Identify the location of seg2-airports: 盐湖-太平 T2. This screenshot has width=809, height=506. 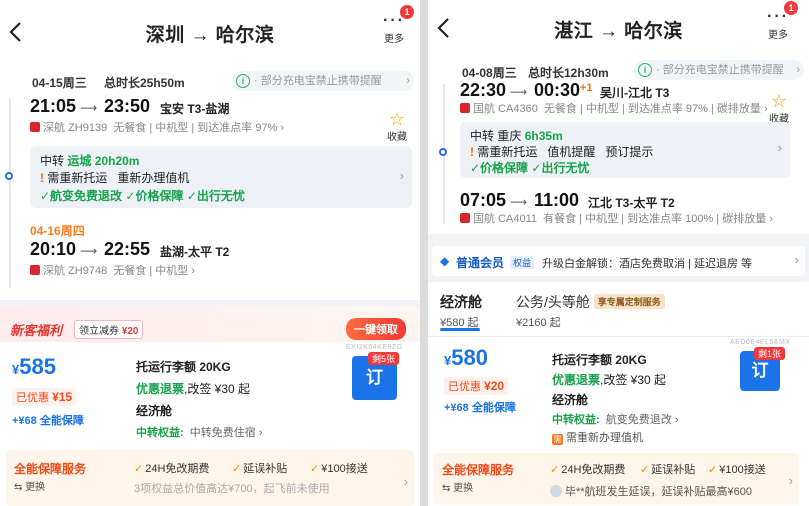
(195, 252).